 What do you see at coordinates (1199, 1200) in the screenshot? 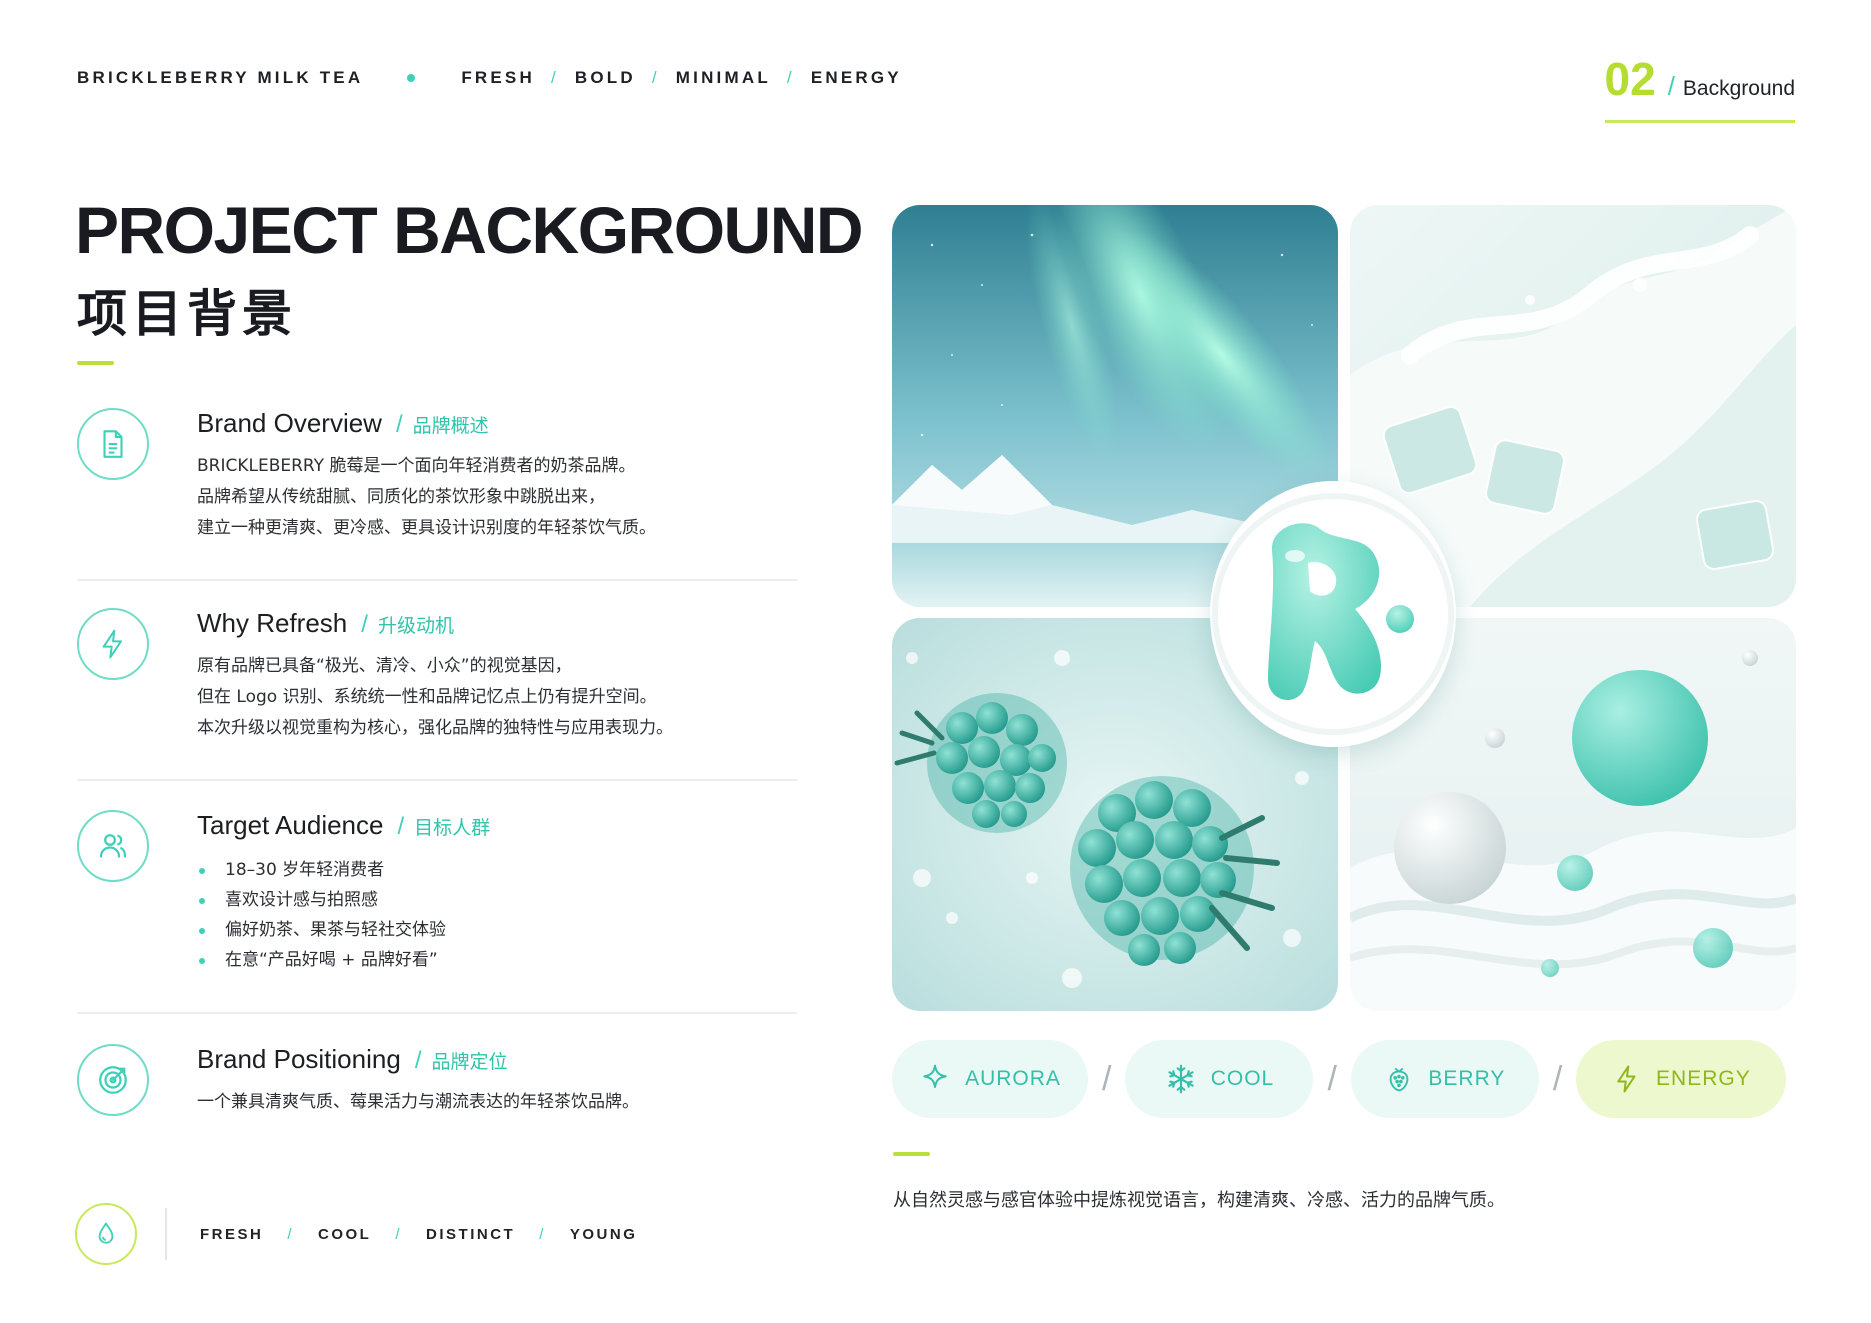
I see `tagline: 从自然灵感与感官体验中提炼视觉语言，构建清爽、冷感、活力的品牌气质。` at bounding box center [1199, 1200].